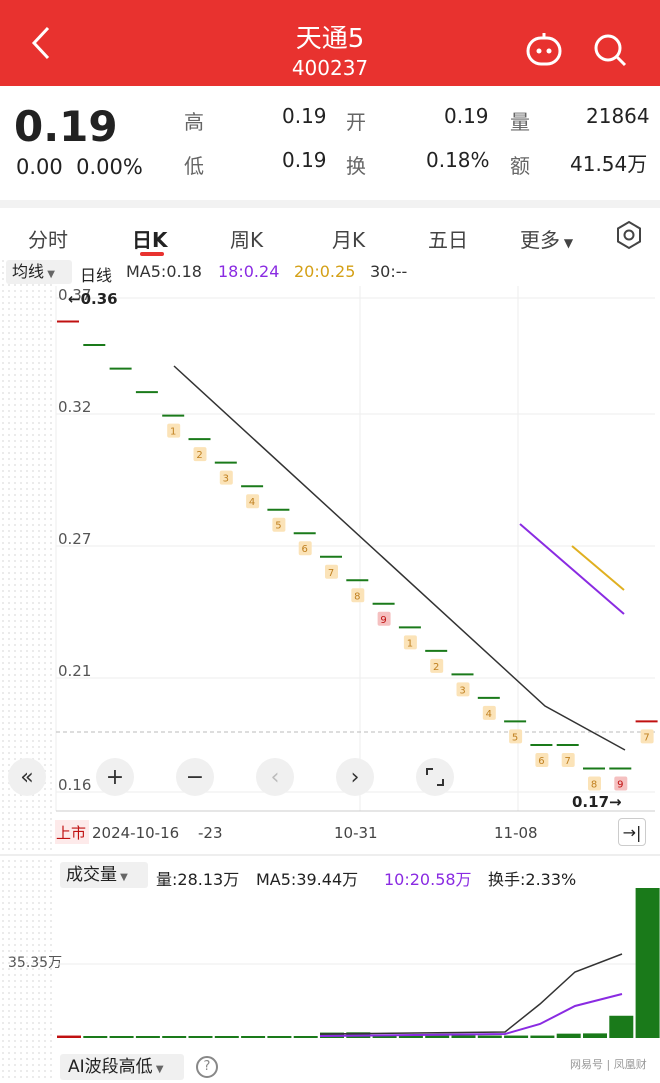  Describe the element at coordinates (610, 50) in the screenshot. I see `search-icon` at that location.